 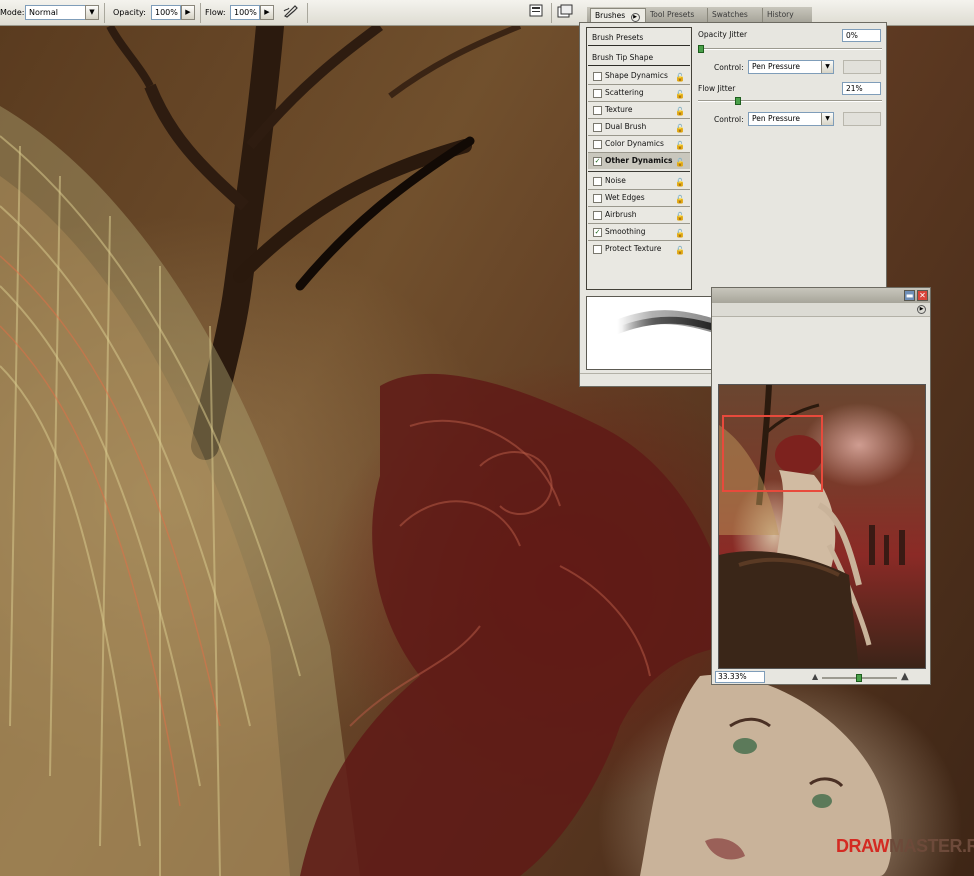 I want to click on tab-brushes: Brushes ▶, so click(x=618, y=15).